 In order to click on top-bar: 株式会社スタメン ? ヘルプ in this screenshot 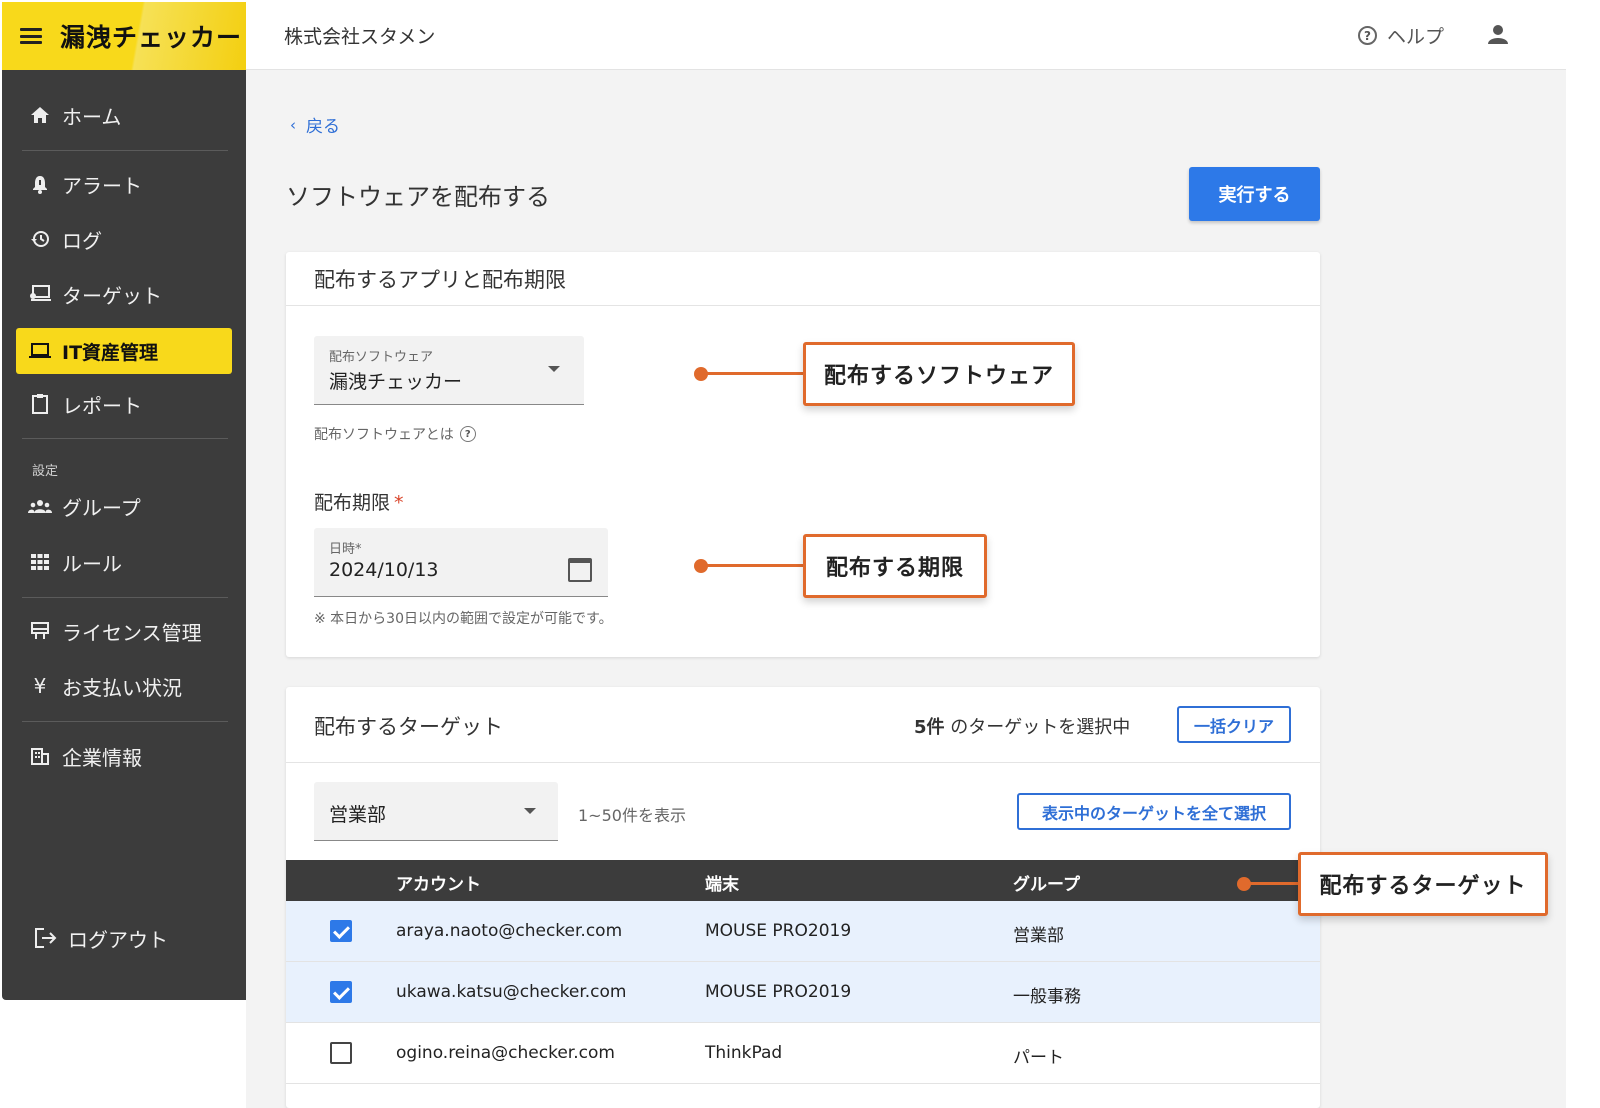, I will do `click(906, 36)`.